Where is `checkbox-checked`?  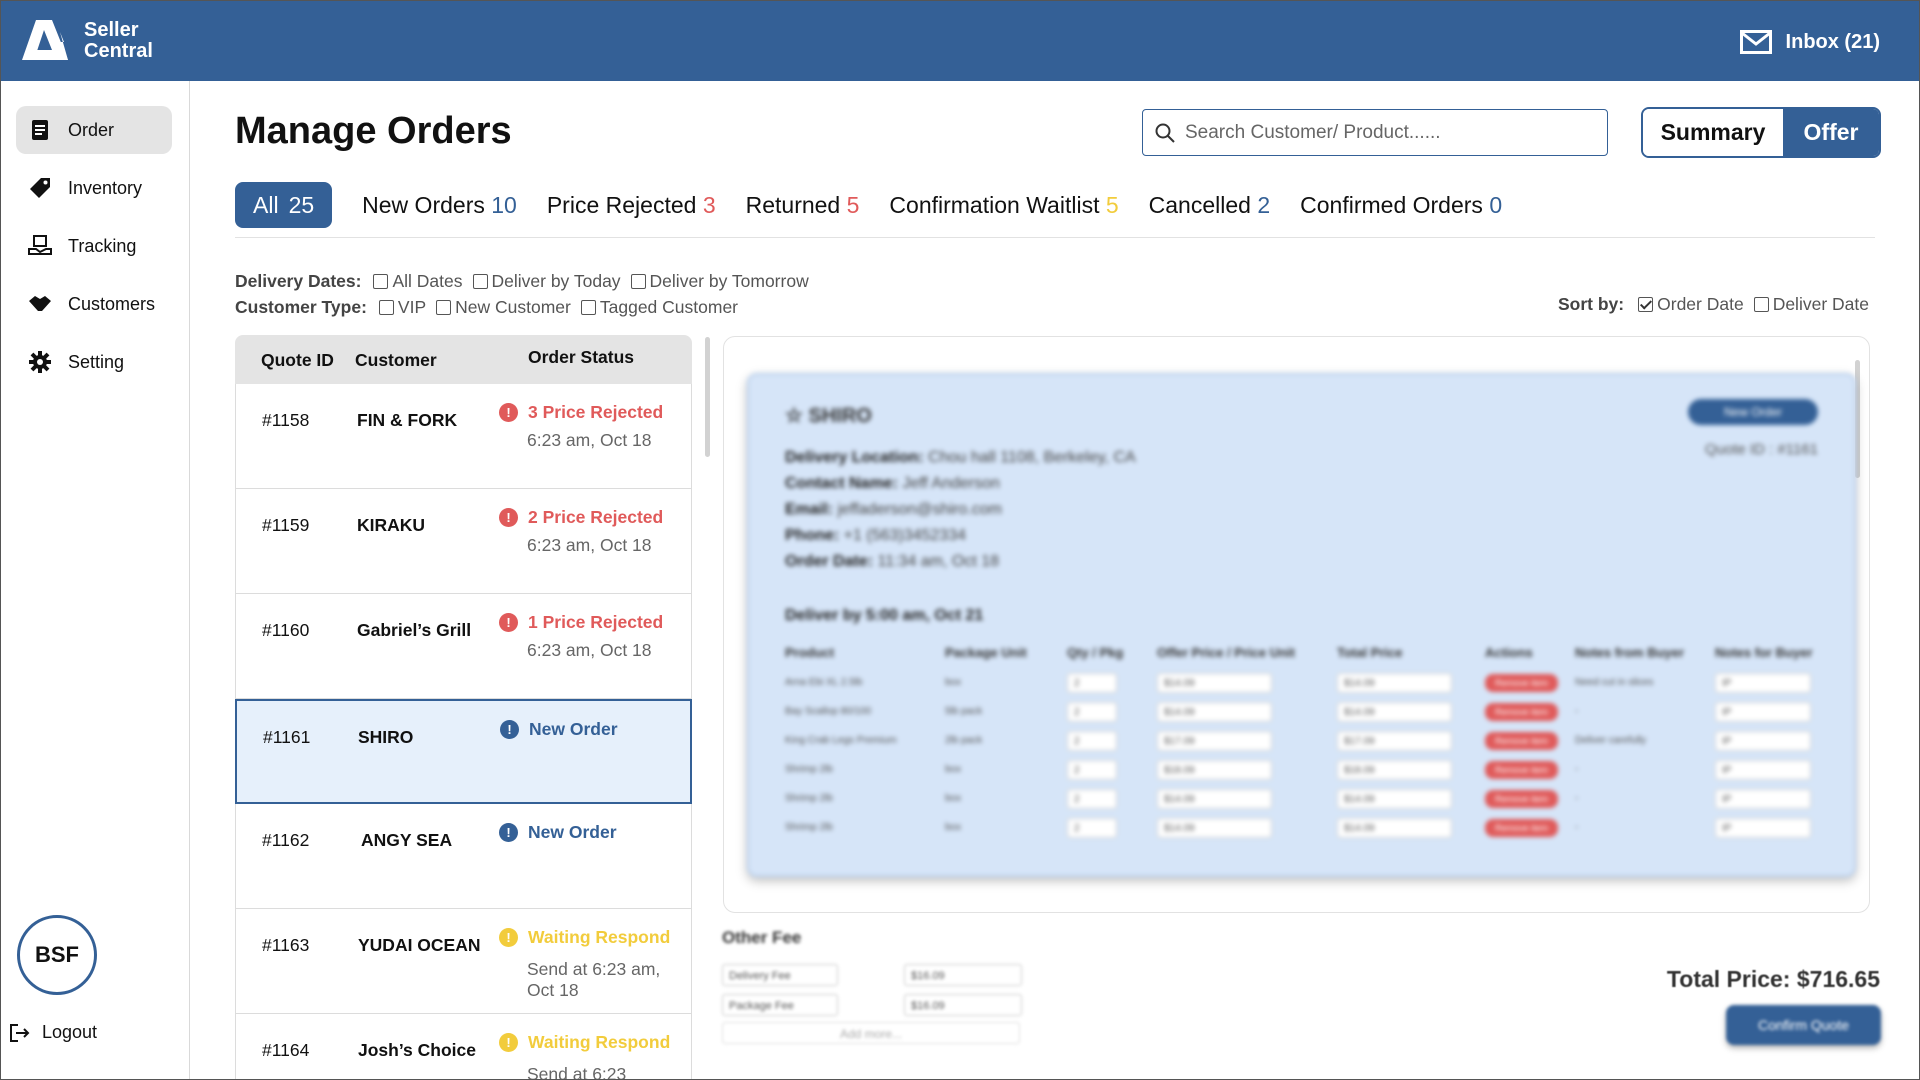
checkbox-checked is located at coordinates (1646, 304).